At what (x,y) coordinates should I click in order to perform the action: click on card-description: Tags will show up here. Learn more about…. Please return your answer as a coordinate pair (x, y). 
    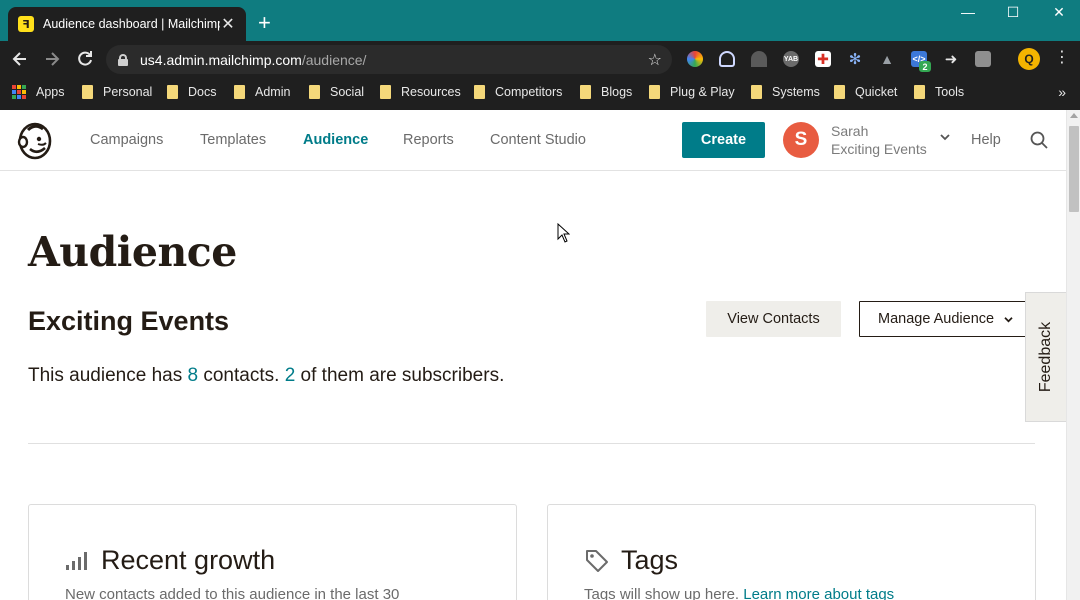
    Looking at the image, I should click on (739, 593).